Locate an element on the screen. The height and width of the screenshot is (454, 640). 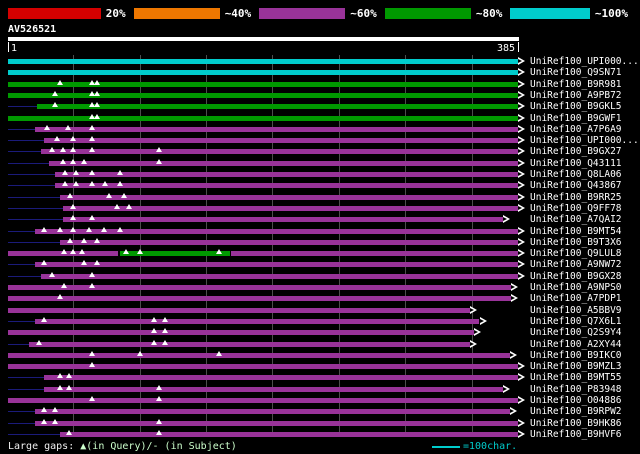
hit-label: UniRef100_A9NPS0 is located at coordinates (576, 287).